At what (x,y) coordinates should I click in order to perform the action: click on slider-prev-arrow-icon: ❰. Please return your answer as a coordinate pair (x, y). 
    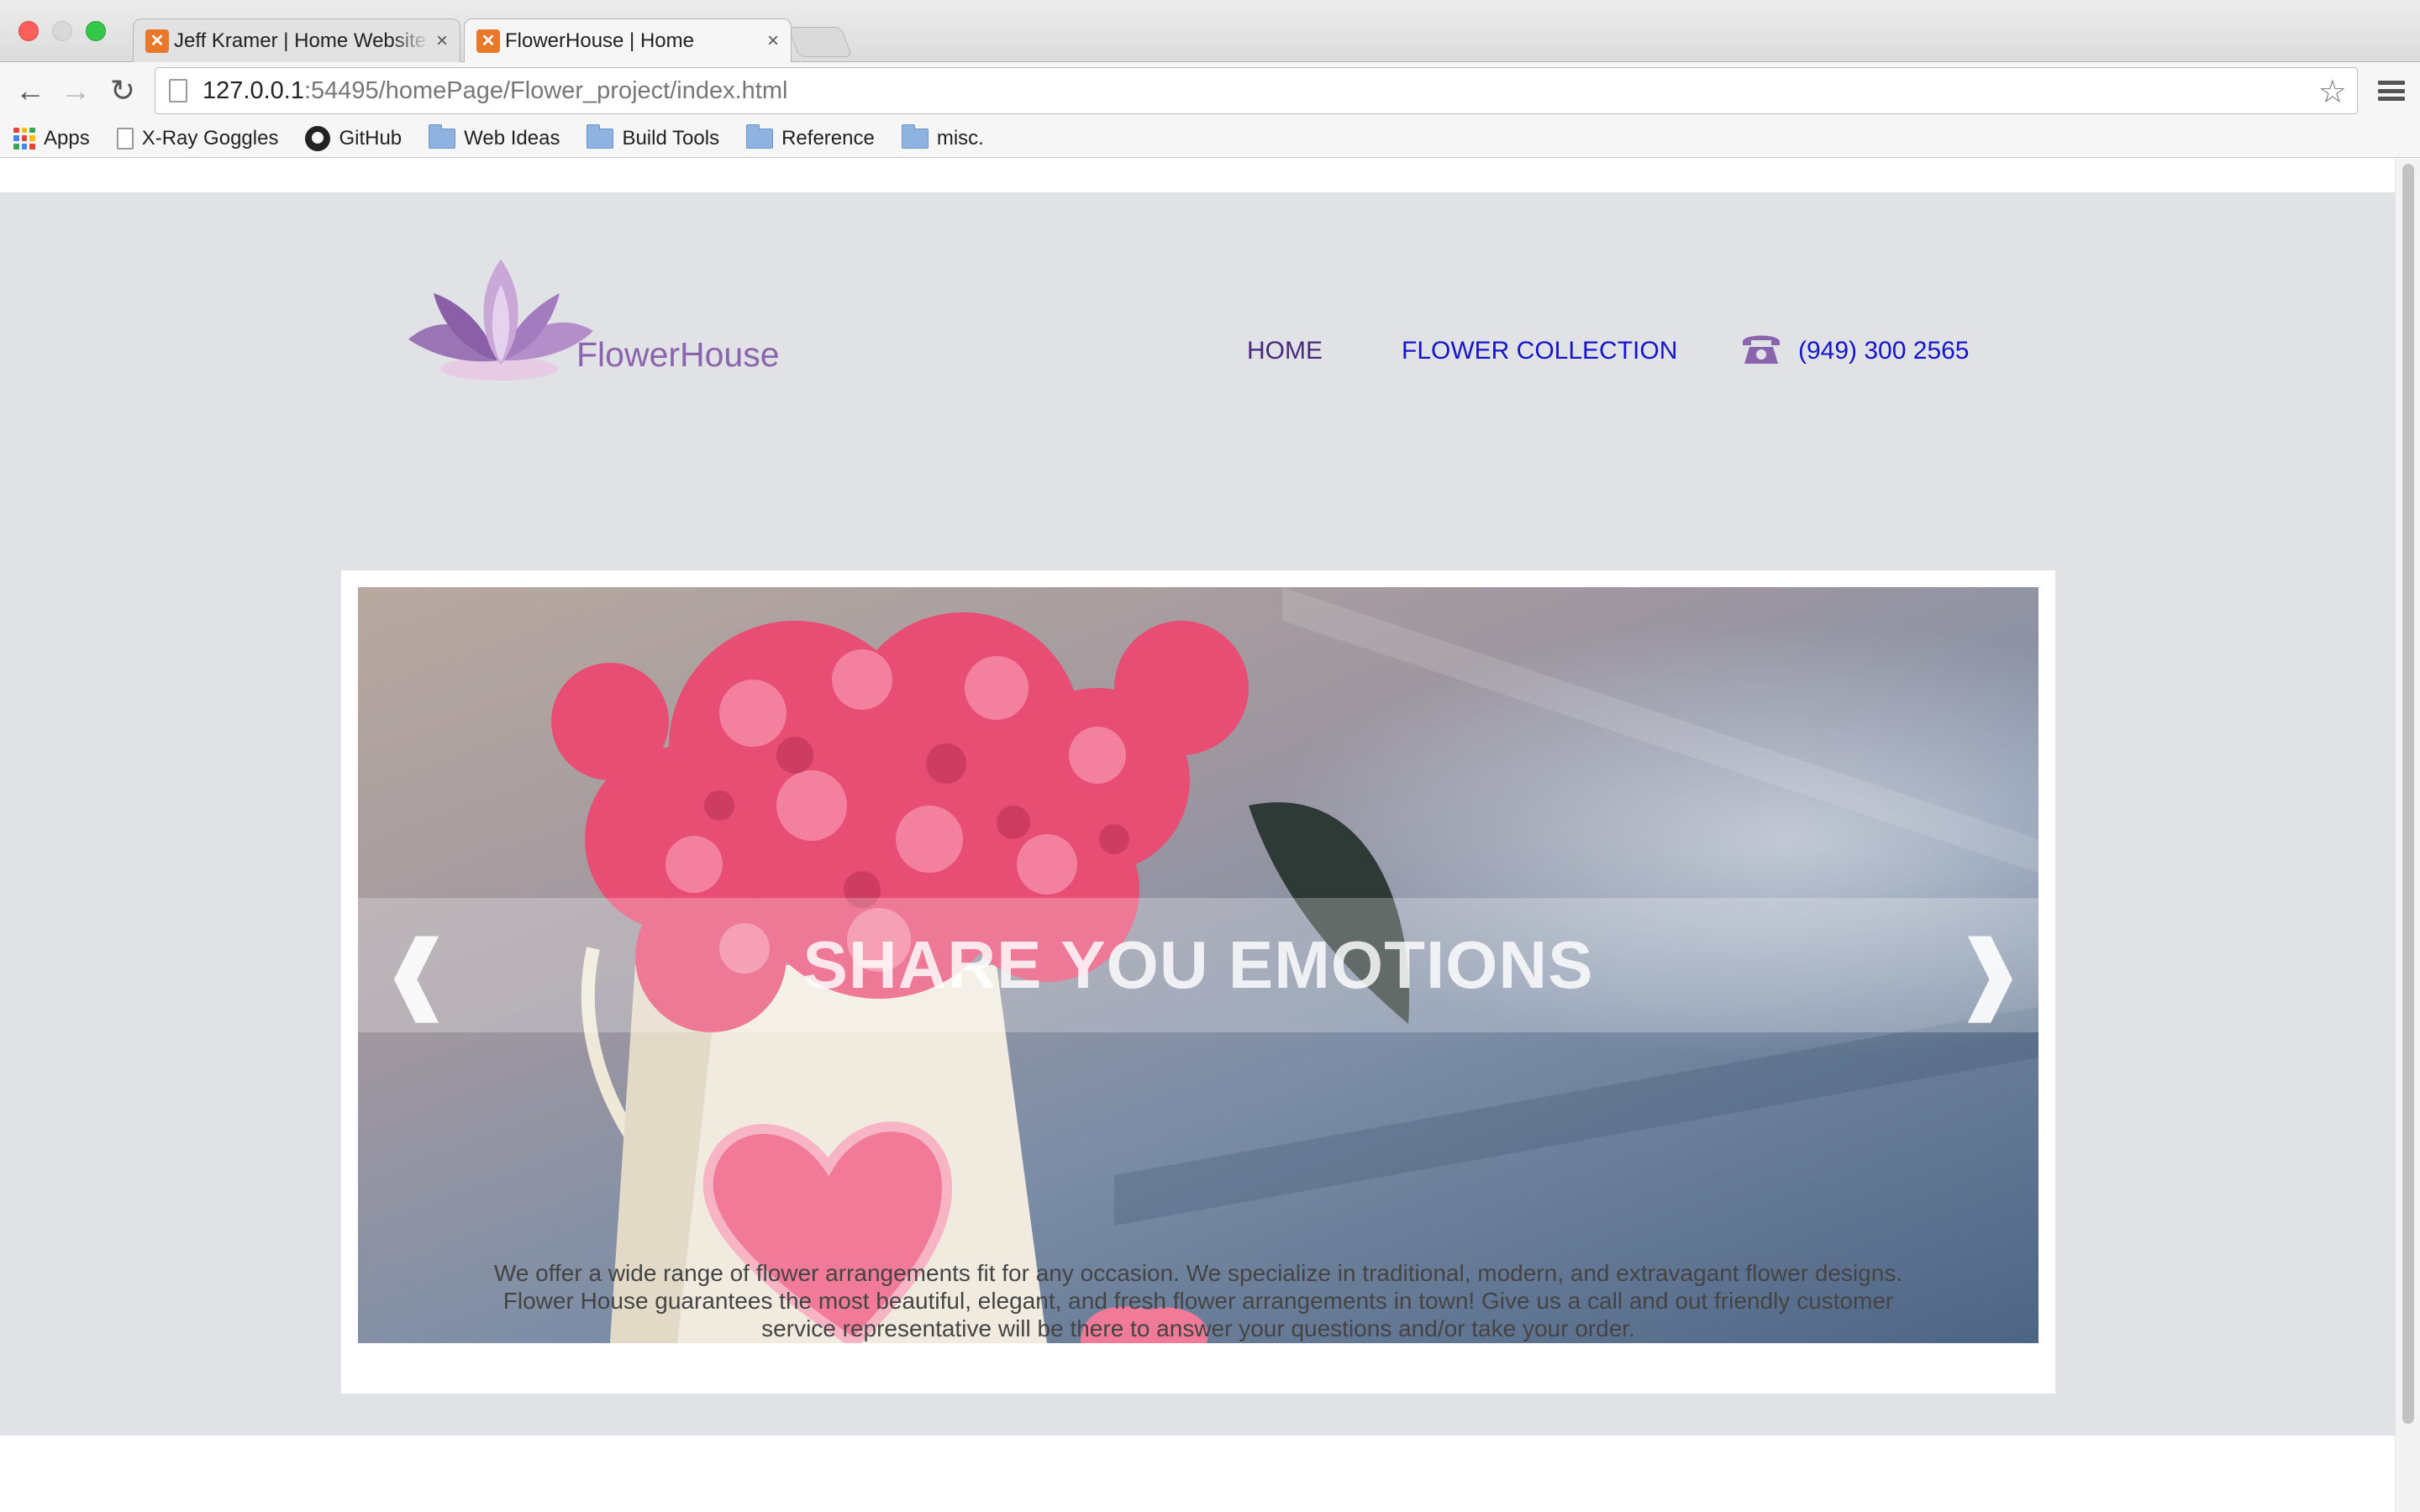
    Looking at the image, I should click on (416, 972).